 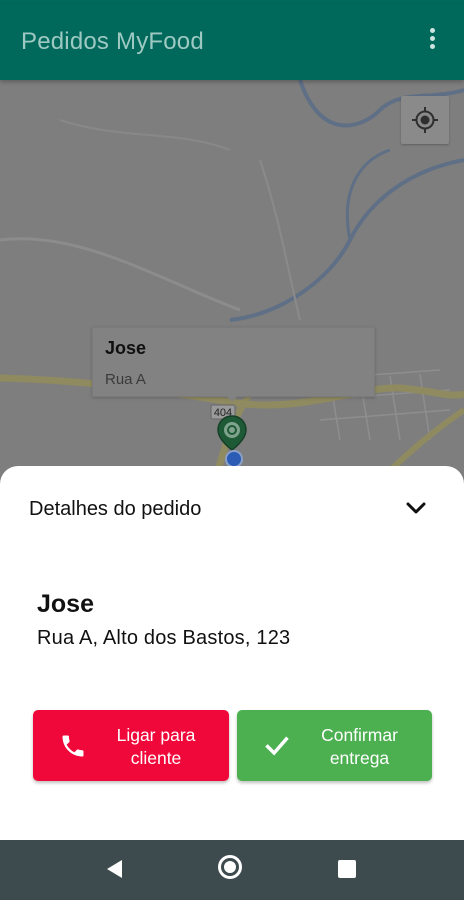 I want to click on call-customer-label: Ligar para cliente, so click(x=156, y=746).